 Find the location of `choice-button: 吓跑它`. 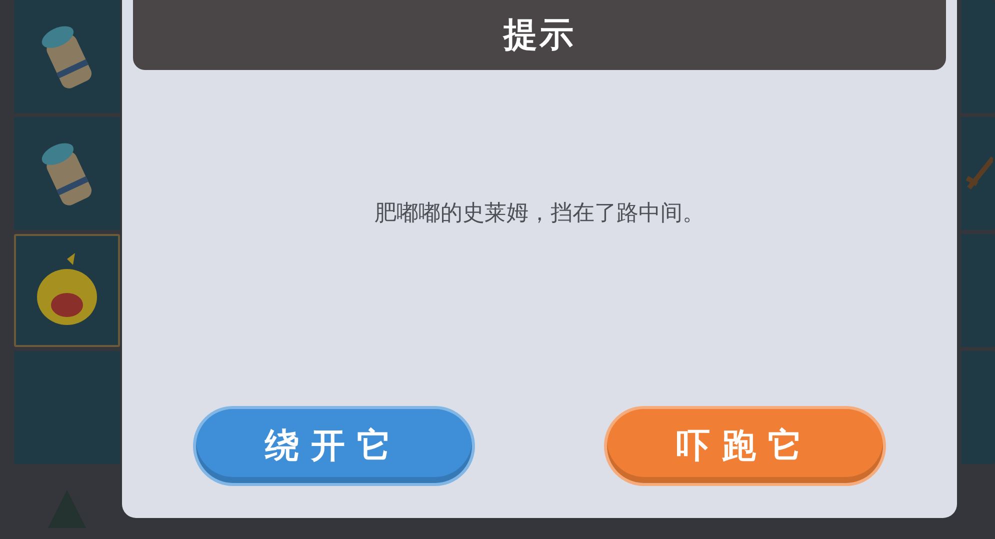

choice-button: 吓跑它 is located at coordinates (745, 446).